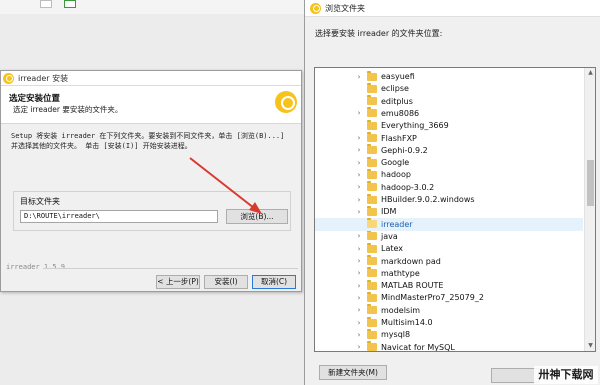  What do you see at coordinates (449, 88) in the screenshot?
I see `folder-tree-item: eclipse` at bounding box center [449, 88].